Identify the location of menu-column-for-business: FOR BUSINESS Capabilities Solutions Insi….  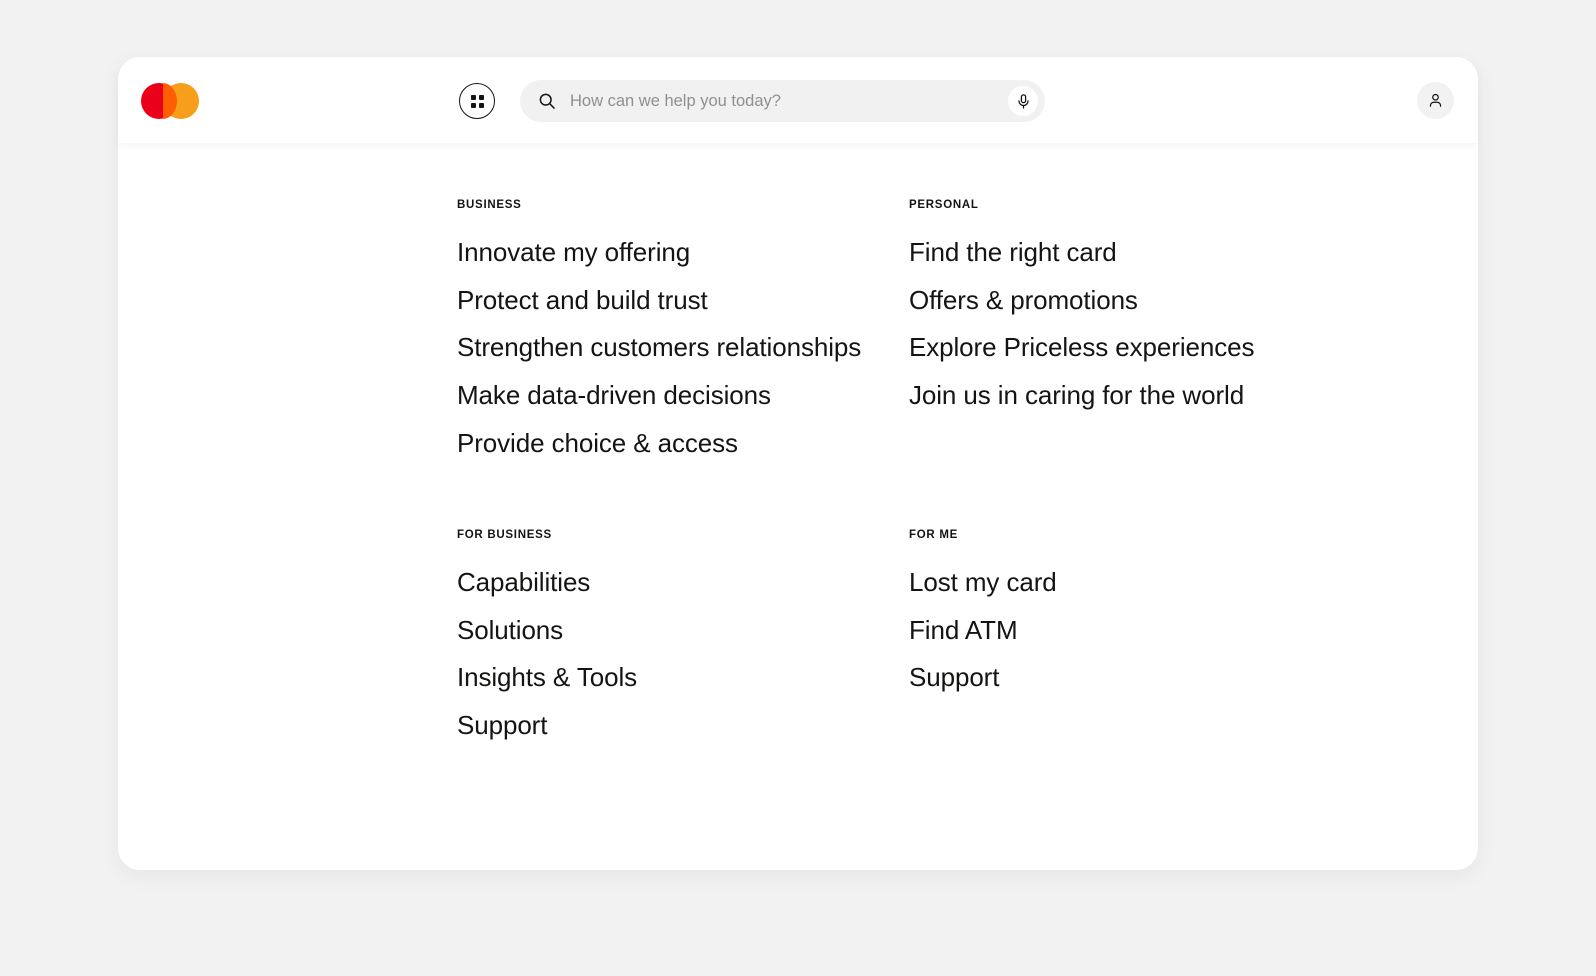
(683, 638).